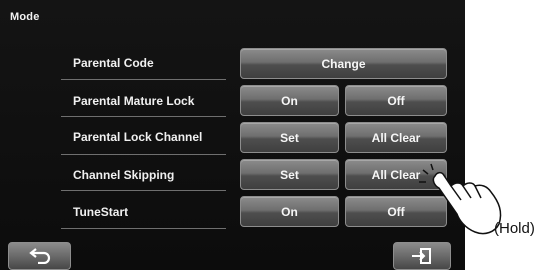 This screenshot has width=550, height=270. What do you see at coordinates (460, 199) in the screenshot?
I see `pointing-hand-icon` at bounding box center [460, 199].